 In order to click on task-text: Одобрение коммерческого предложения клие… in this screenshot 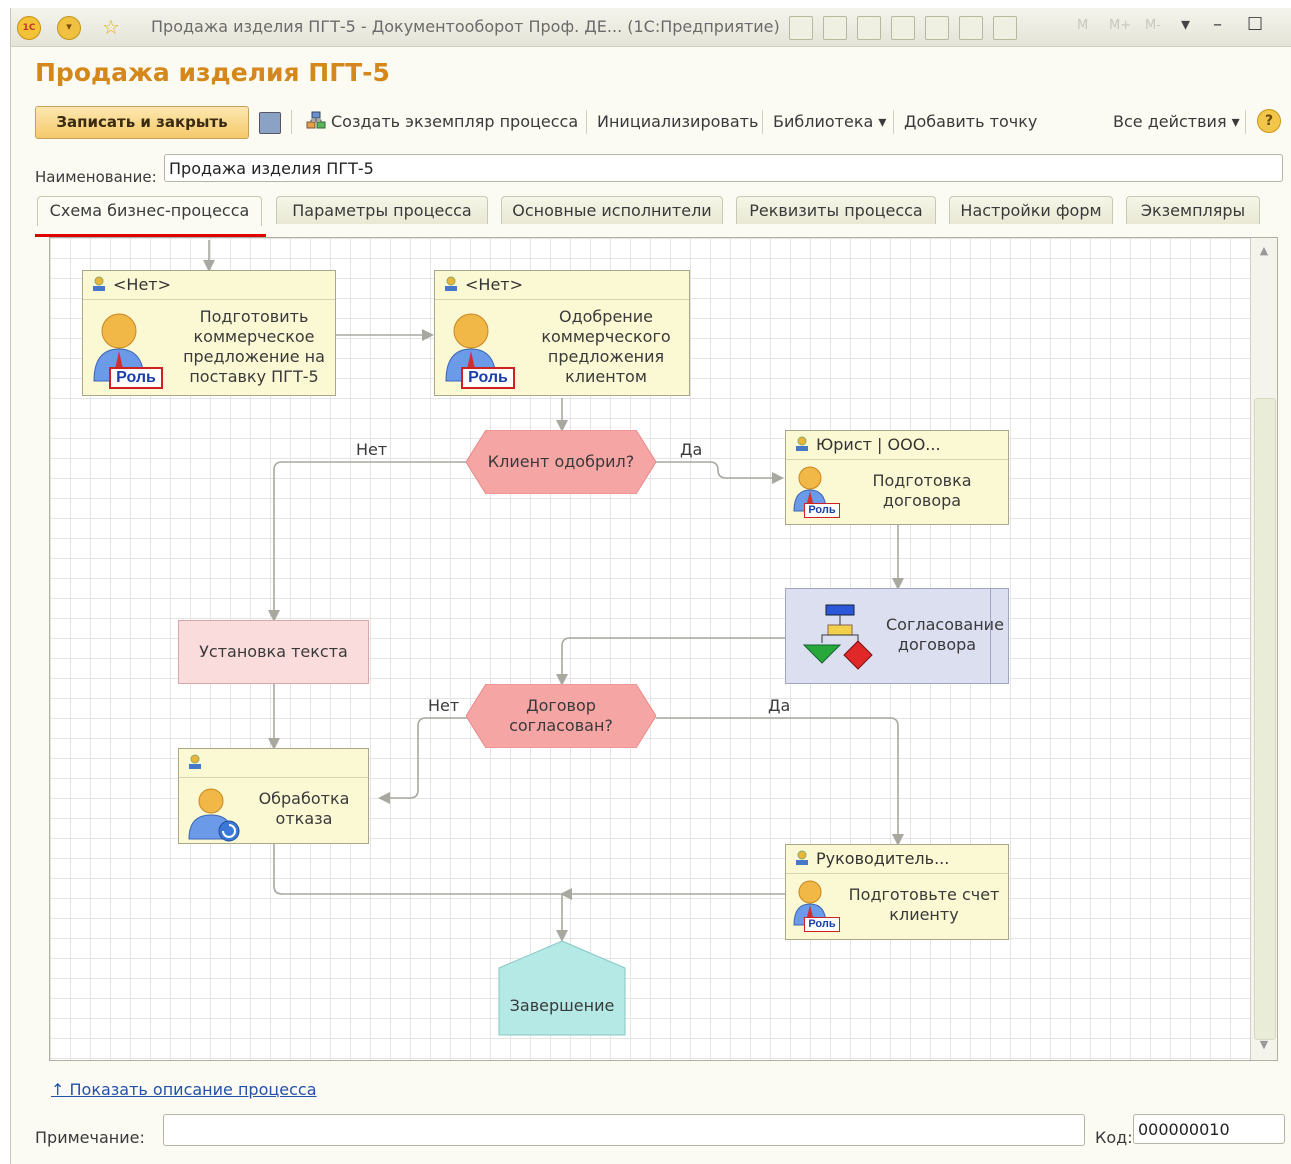, I will do `click(606, 346)`.